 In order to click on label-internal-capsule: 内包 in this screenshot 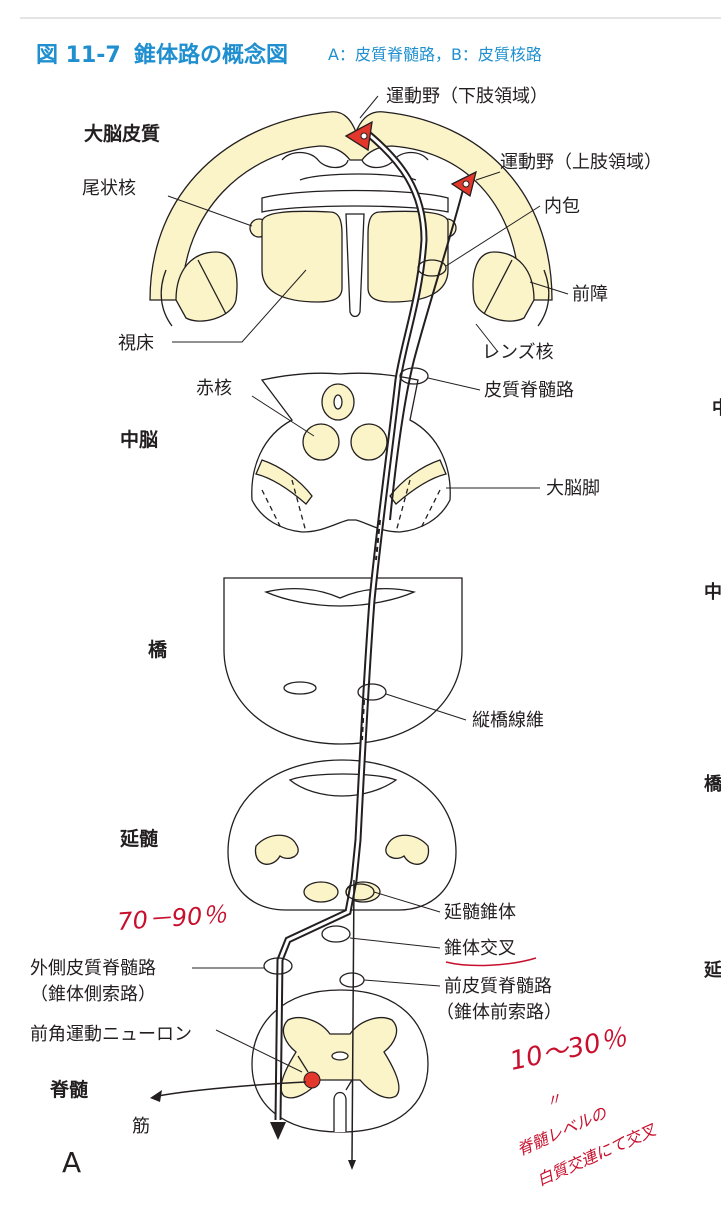, I will do `click(562, 206)`.